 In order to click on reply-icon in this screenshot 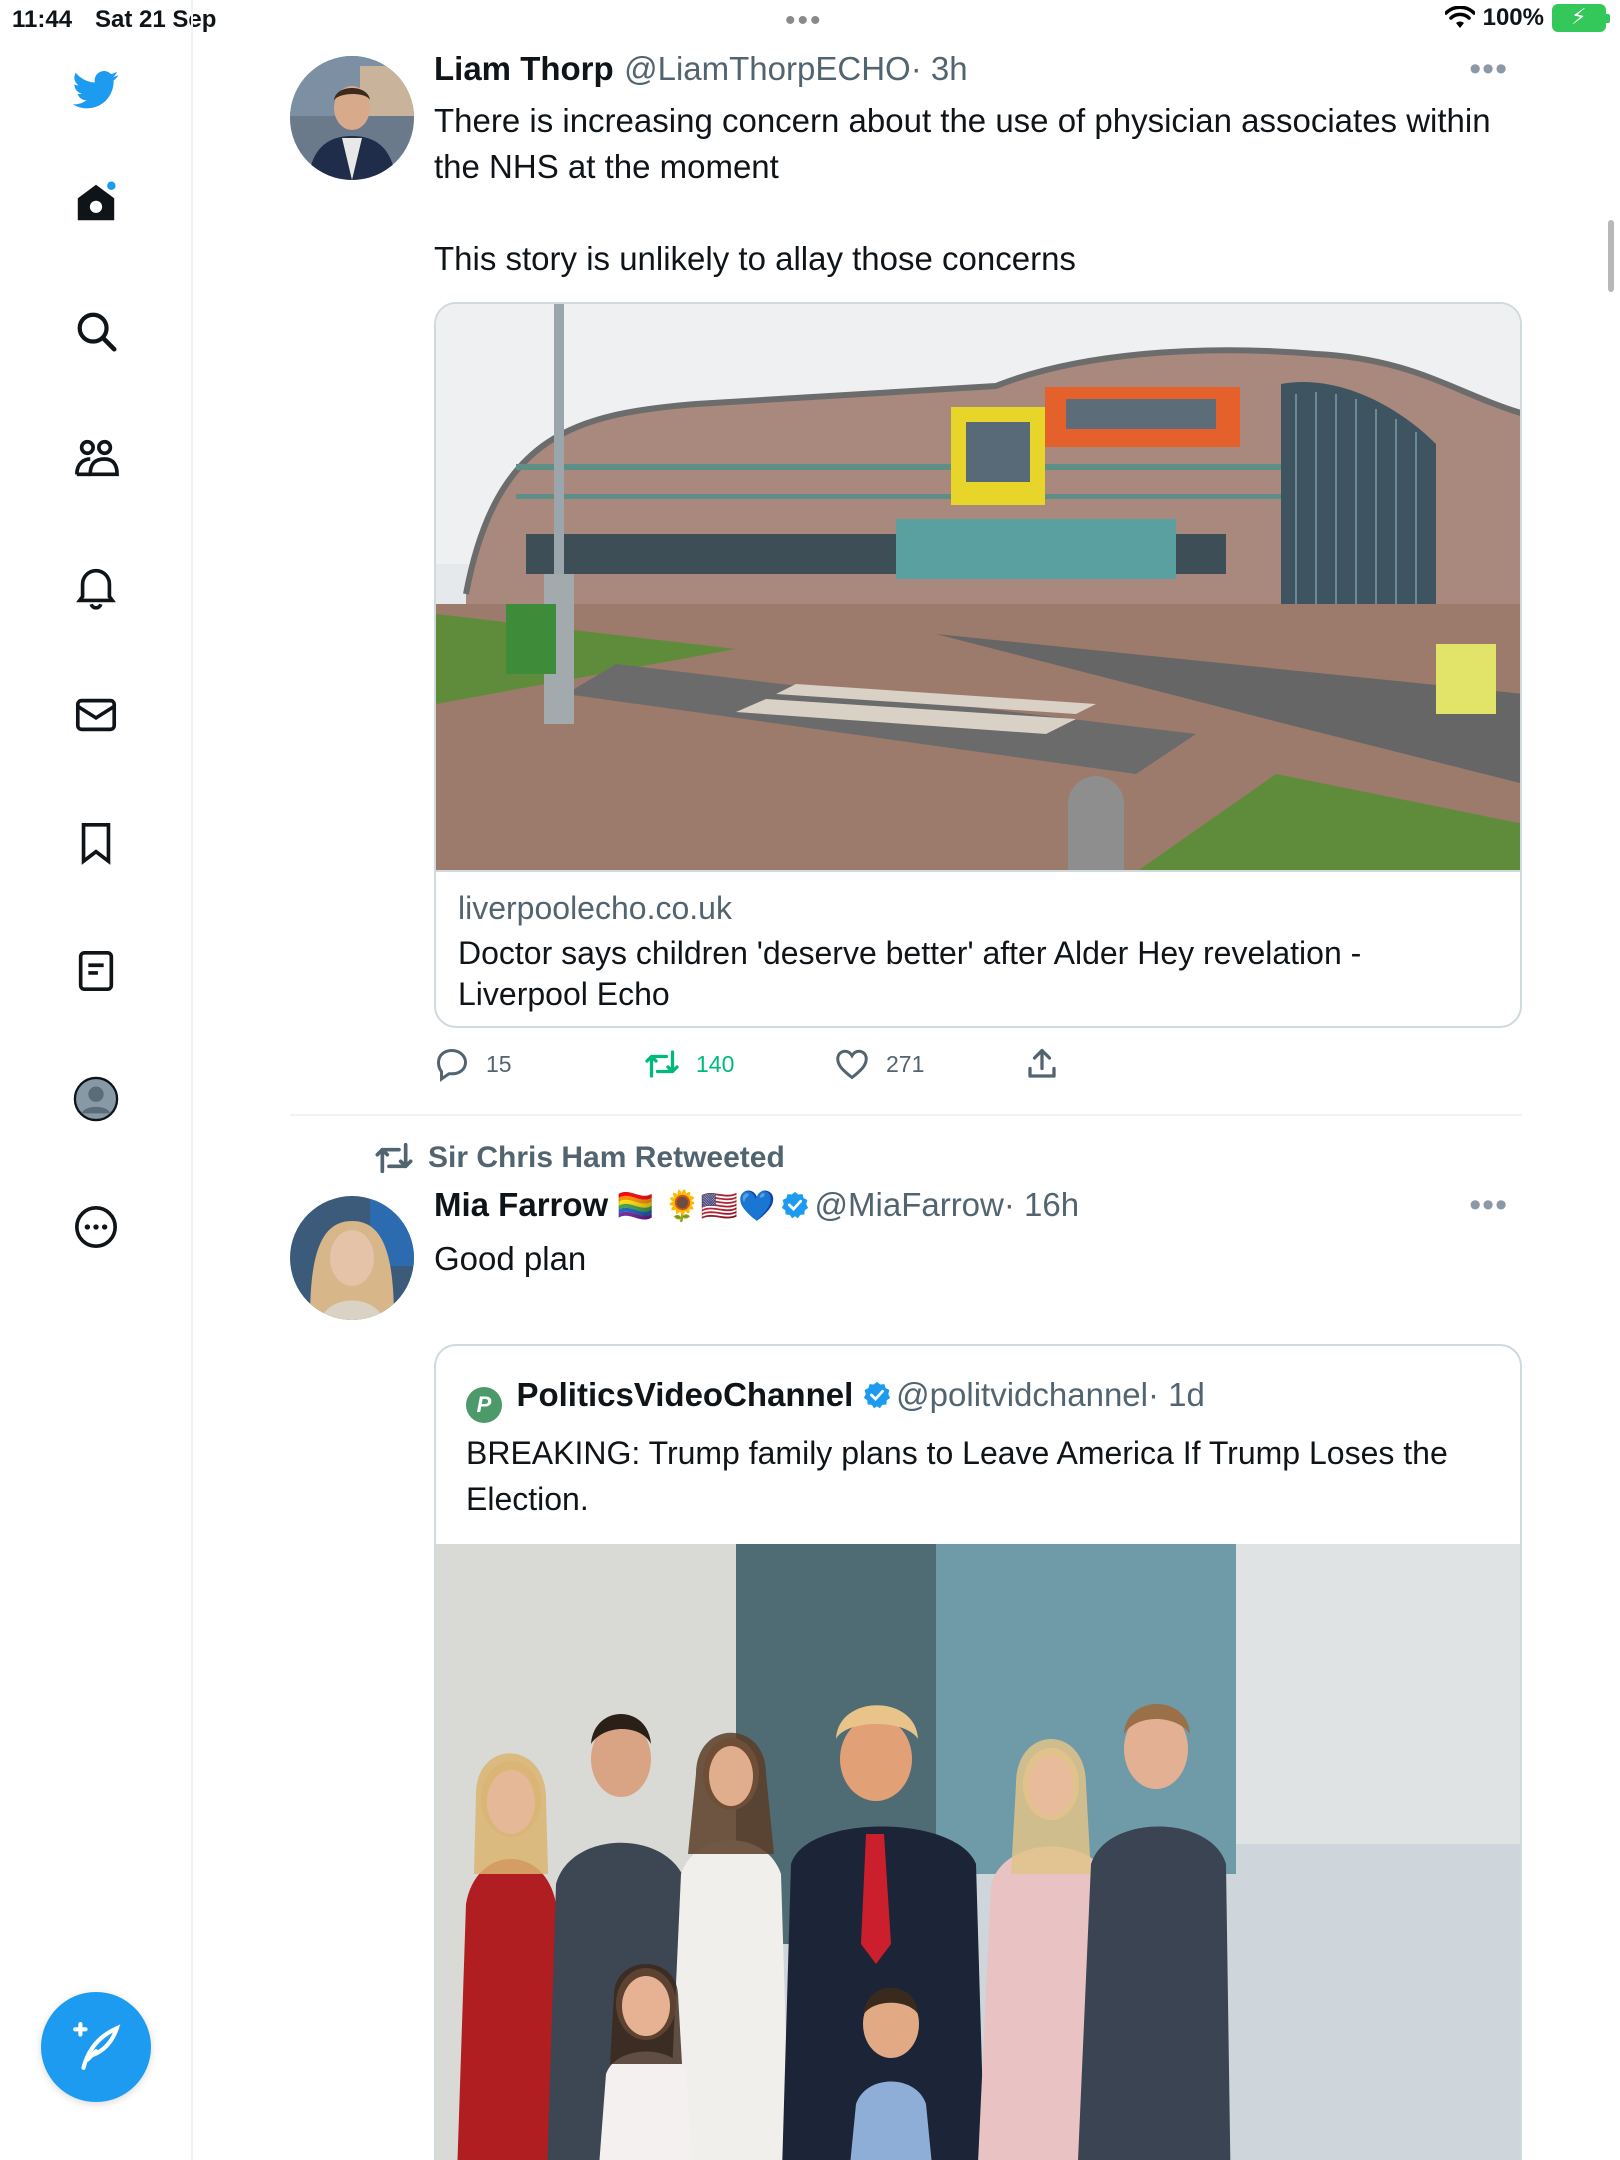, I will do `click(452, 1065)`.